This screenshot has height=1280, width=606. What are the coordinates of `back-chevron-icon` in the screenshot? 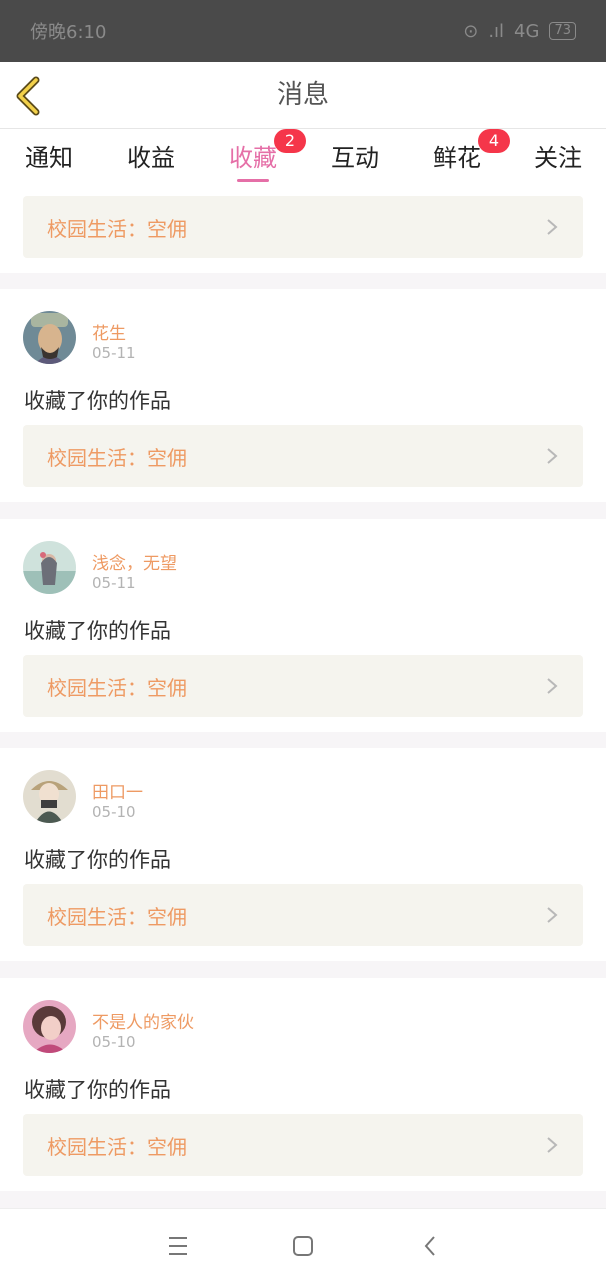 It's located at (429, 1246).